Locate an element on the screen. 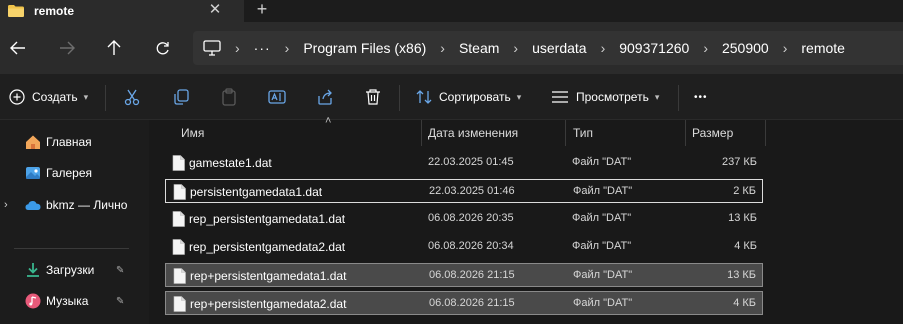 The width and height of the screenshot is (903, 324). share-button is located at coordinates (325, 97).